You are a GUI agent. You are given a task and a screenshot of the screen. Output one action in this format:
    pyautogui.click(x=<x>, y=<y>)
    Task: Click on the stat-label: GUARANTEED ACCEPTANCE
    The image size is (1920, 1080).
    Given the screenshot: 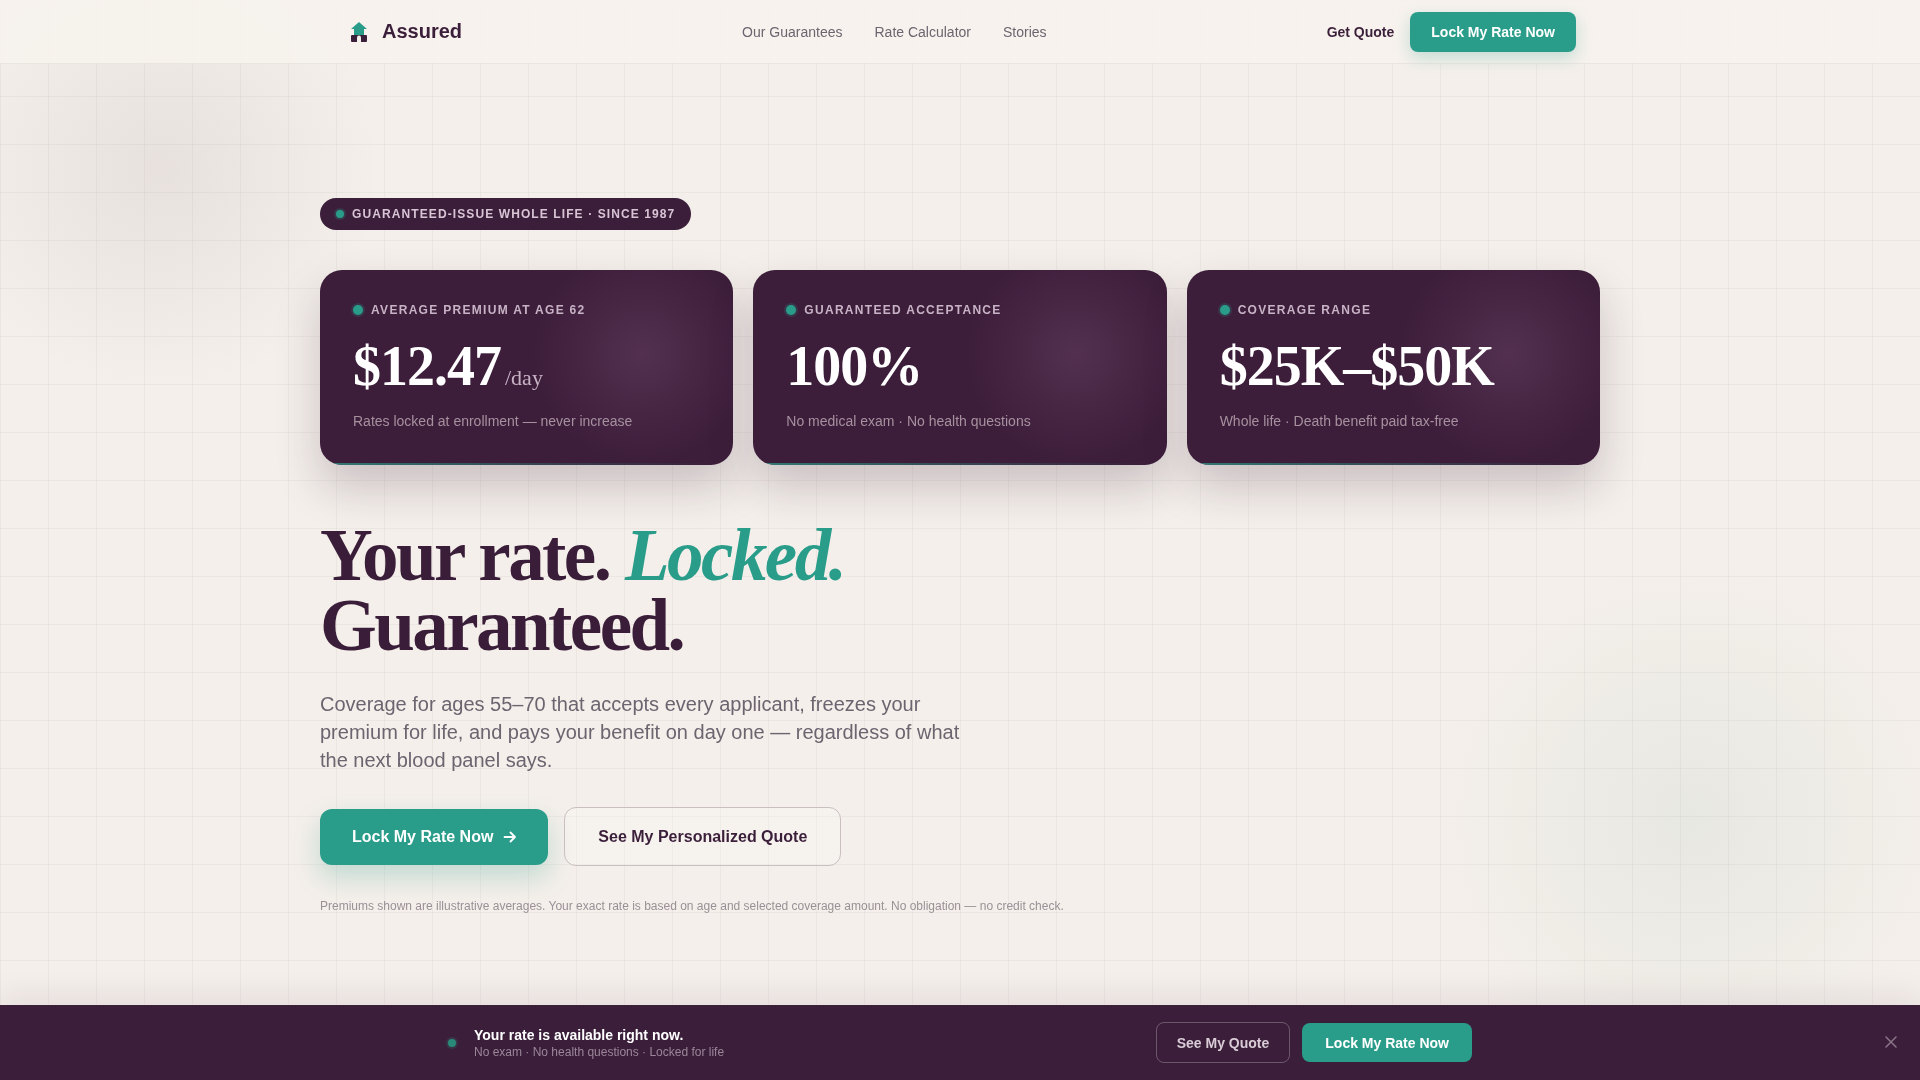 What is the action you would take?
    pyautogui.click(x=903, y=310)
    